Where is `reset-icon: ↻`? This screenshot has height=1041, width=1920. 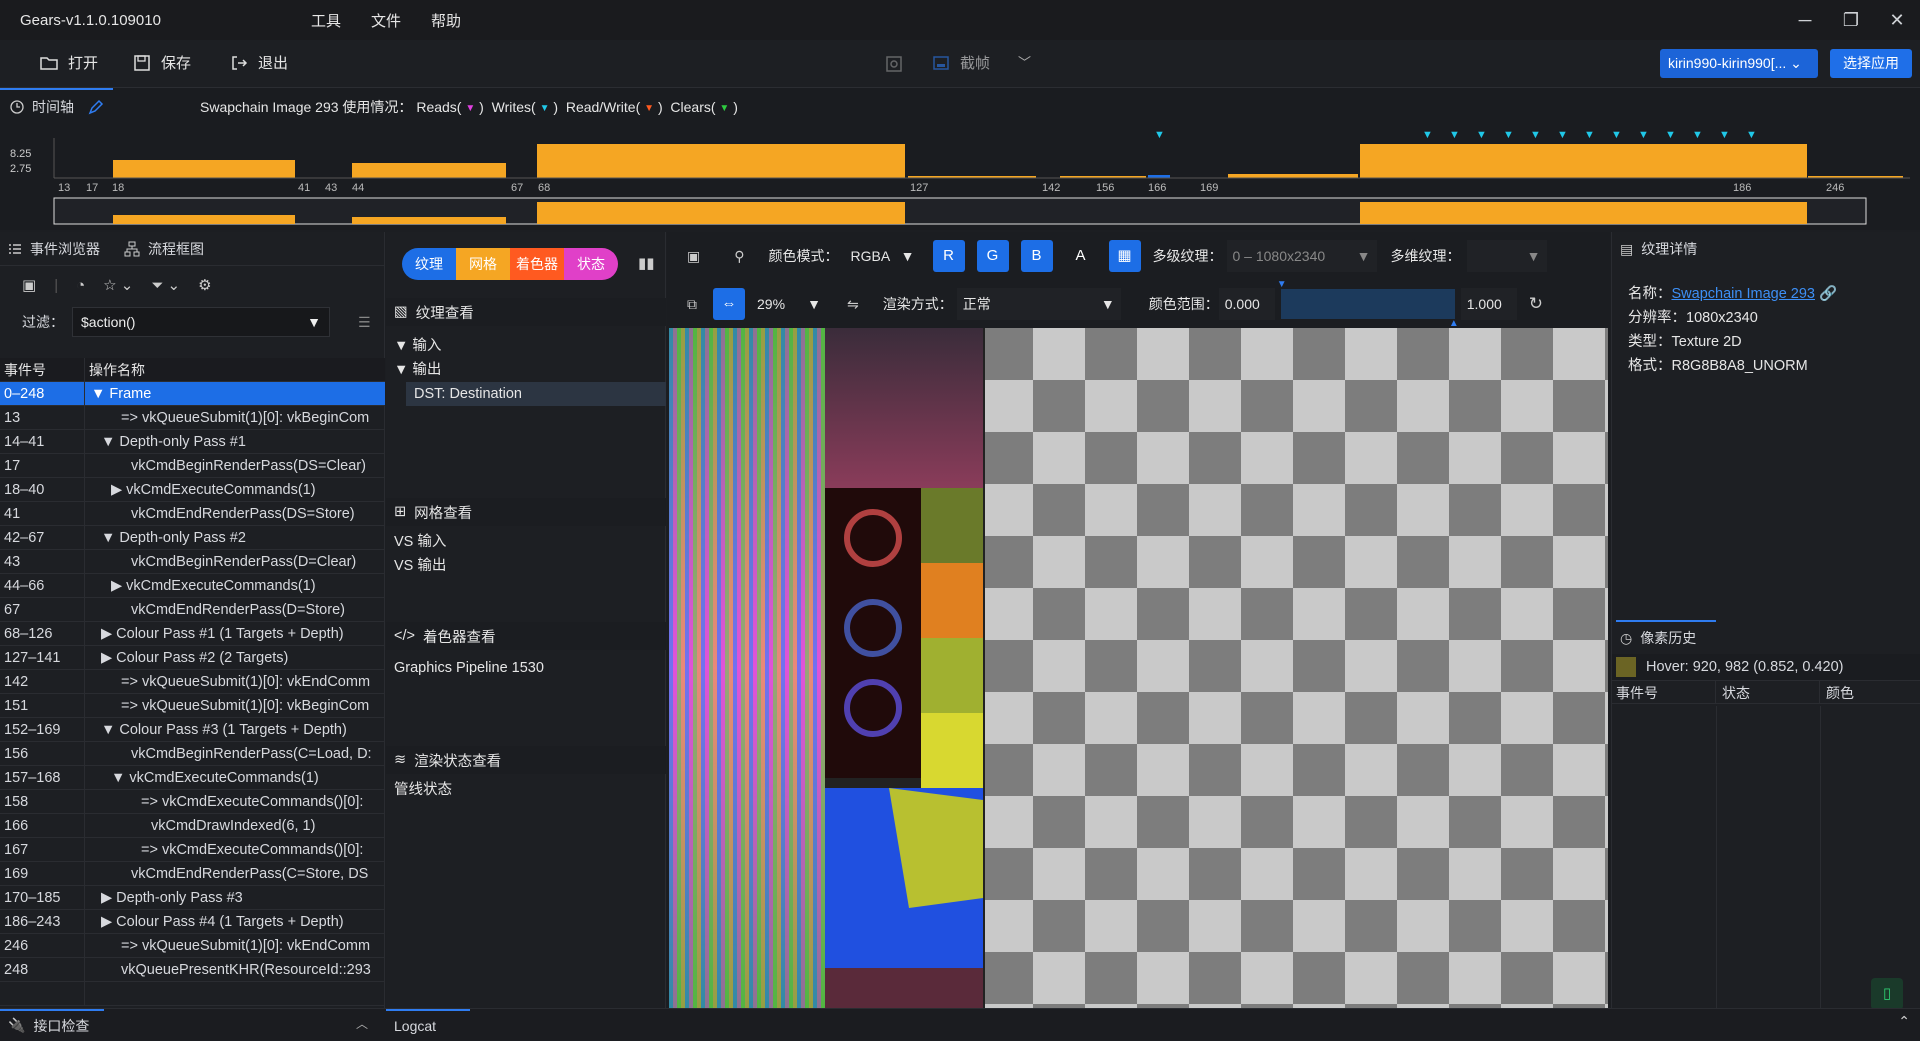
reset-icon: ↻ is located at coordinates (1536, 304).